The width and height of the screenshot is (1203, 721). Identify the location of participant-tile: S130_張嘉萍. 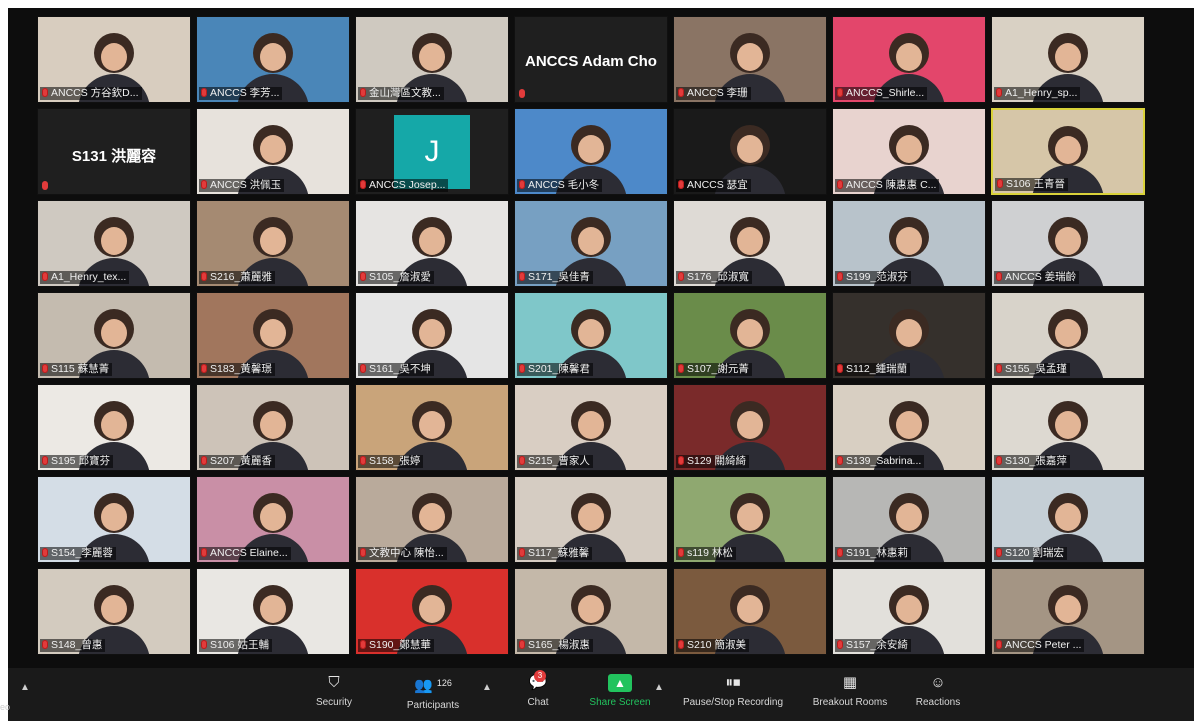
(1068, 427).